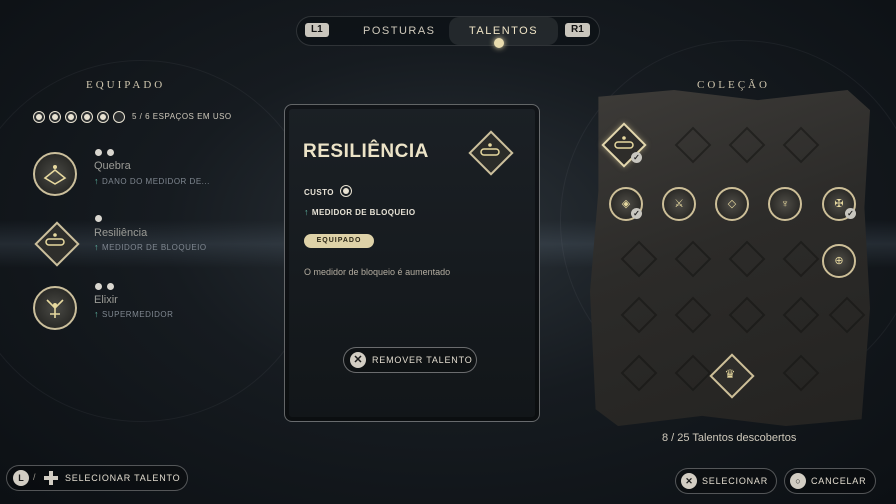 The height and width of the screenshot is (504, 896). I want to click on equipped-item-effect: ↑ MEDIDOR DE BLOQUEIO, so click(150, 247).